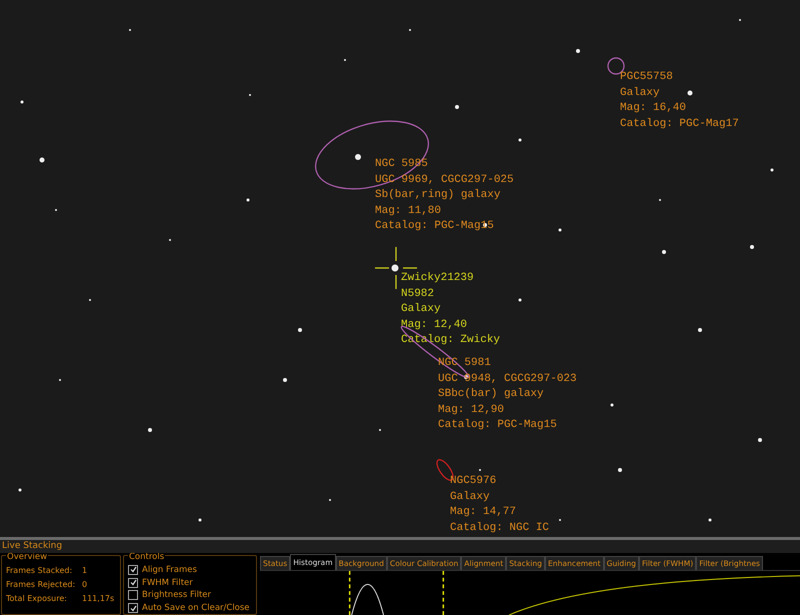  I want to click on stat-value: 1, so click(85, 571).